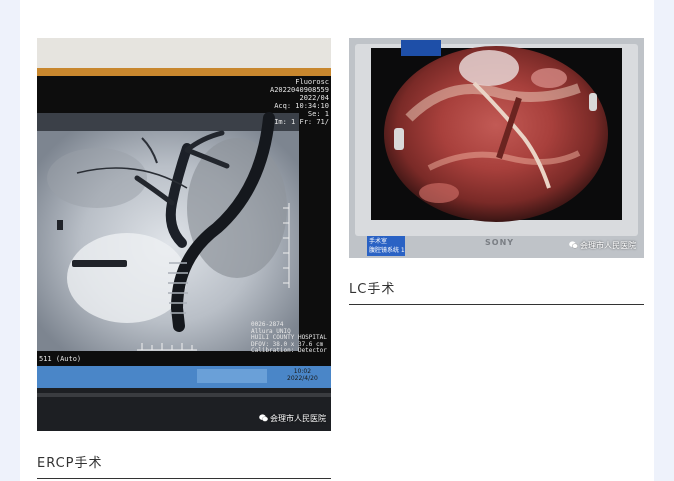  I want to click on ercp-caption: ERCP手术, so click(70, 463).